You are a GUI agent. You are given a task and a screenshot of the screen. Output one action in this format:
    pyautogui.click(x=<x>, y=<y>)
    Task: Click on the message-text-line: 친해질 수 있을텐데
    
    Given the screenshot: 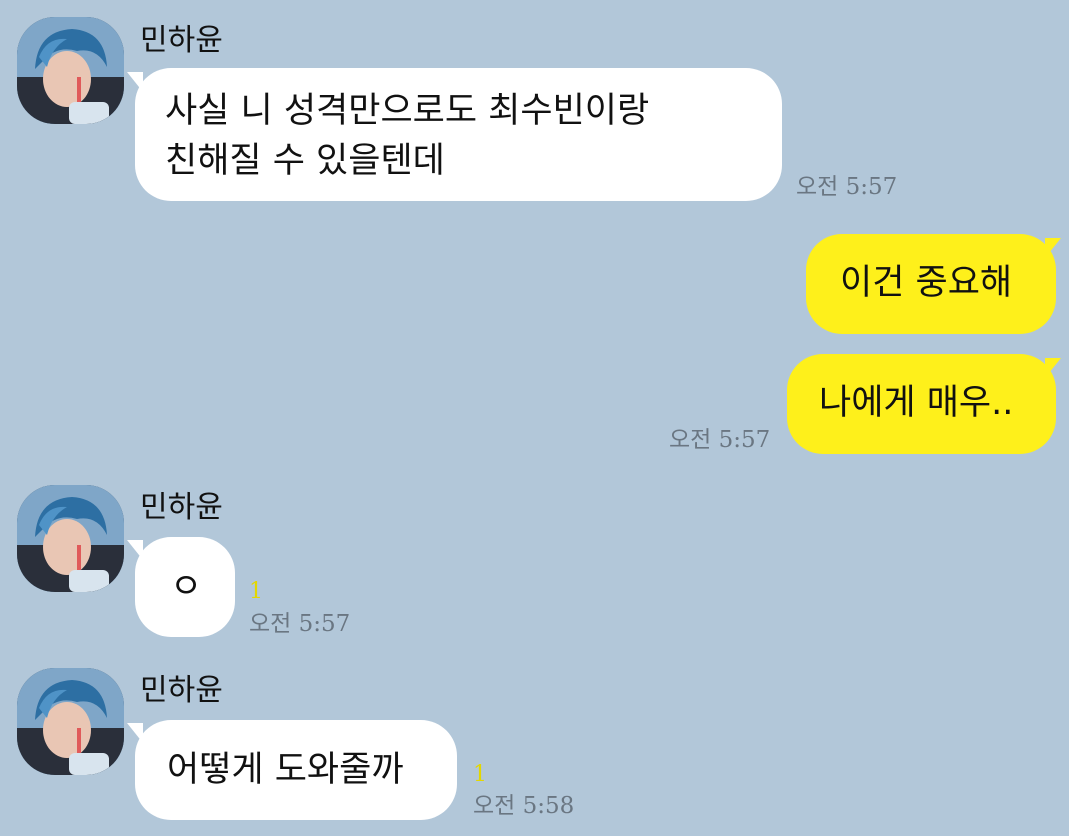 What is the action you would take?
    pyautogui.click(x=305, y=161)
    